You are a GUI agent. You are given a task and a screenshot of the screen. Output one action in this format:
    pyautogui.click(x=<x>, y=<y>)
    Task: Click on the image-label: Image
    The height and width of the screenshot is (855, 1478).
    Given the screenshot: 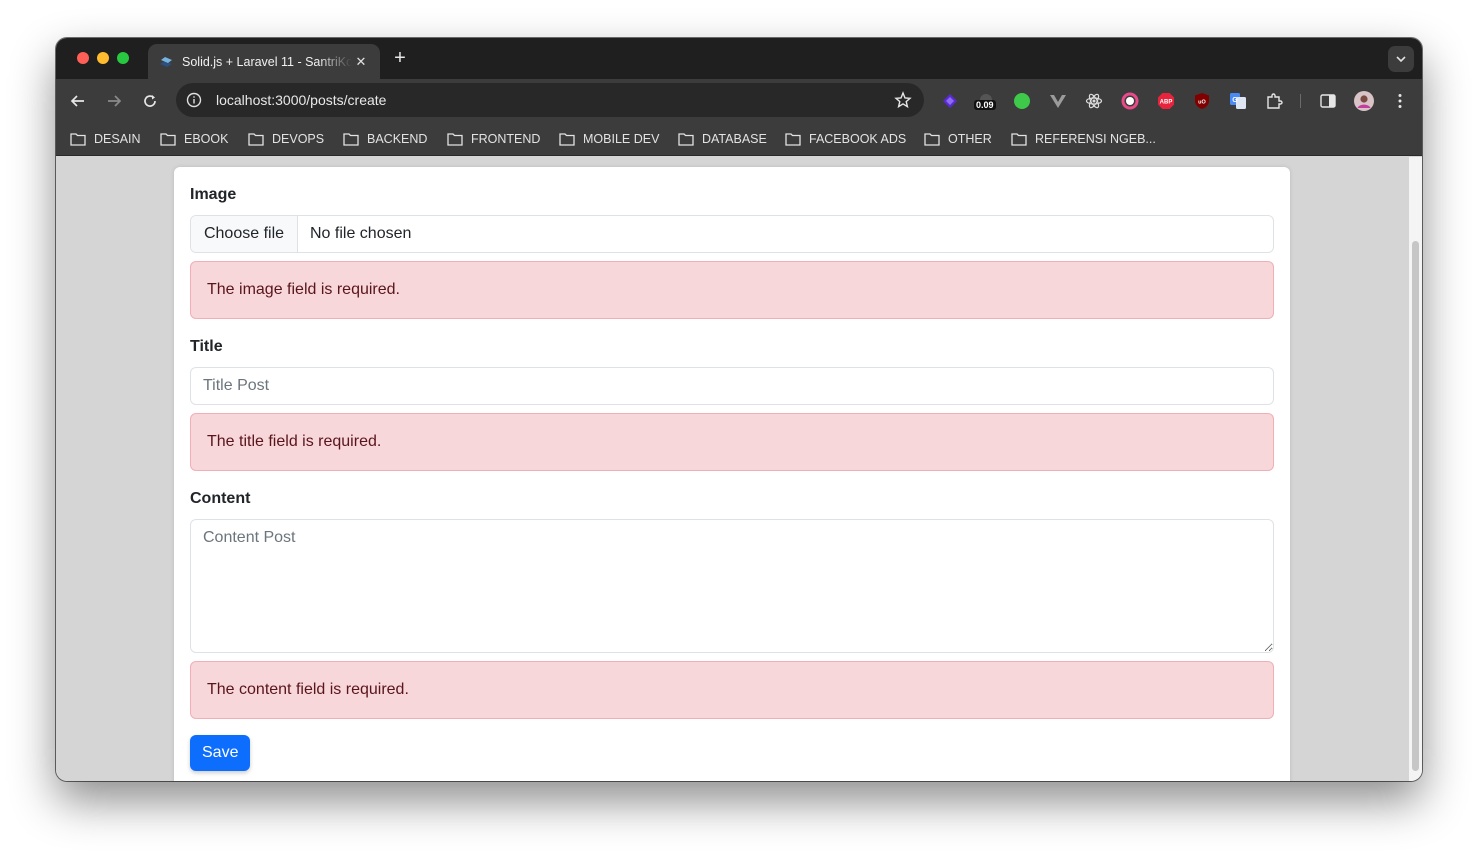 What is the action you would take?
    pyautogui.click(x=213, y=194)
    